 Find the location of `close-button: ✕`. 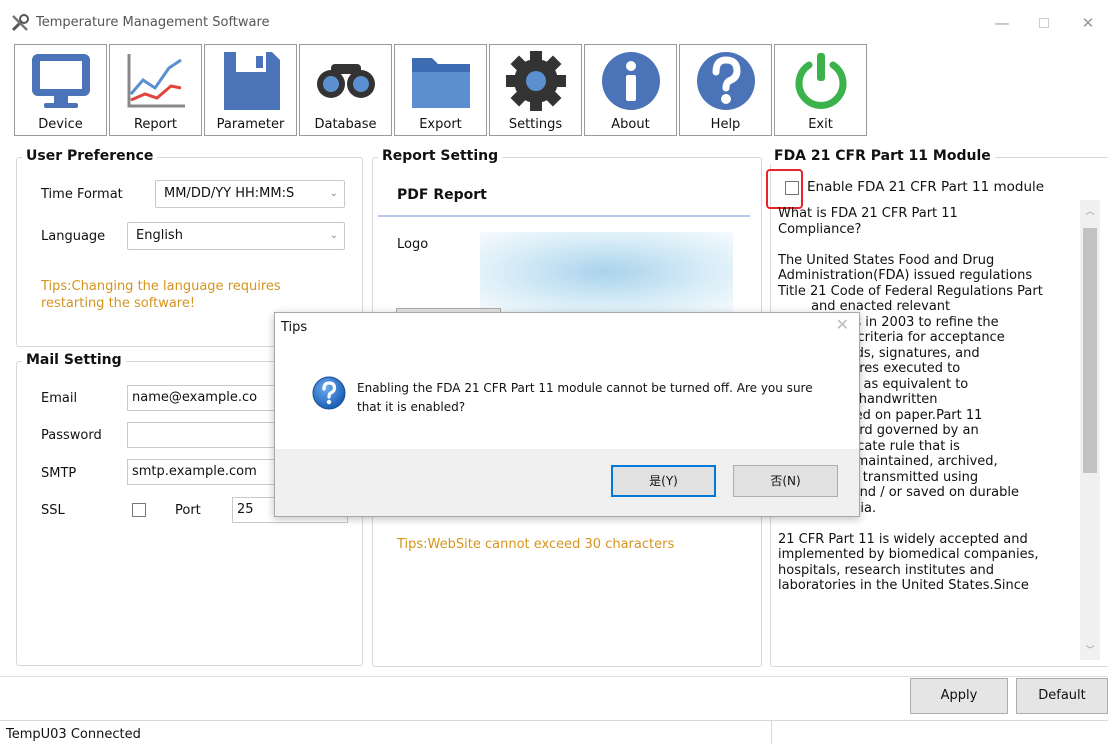

close-button: ✕ is located at coordinates (1088, 23).